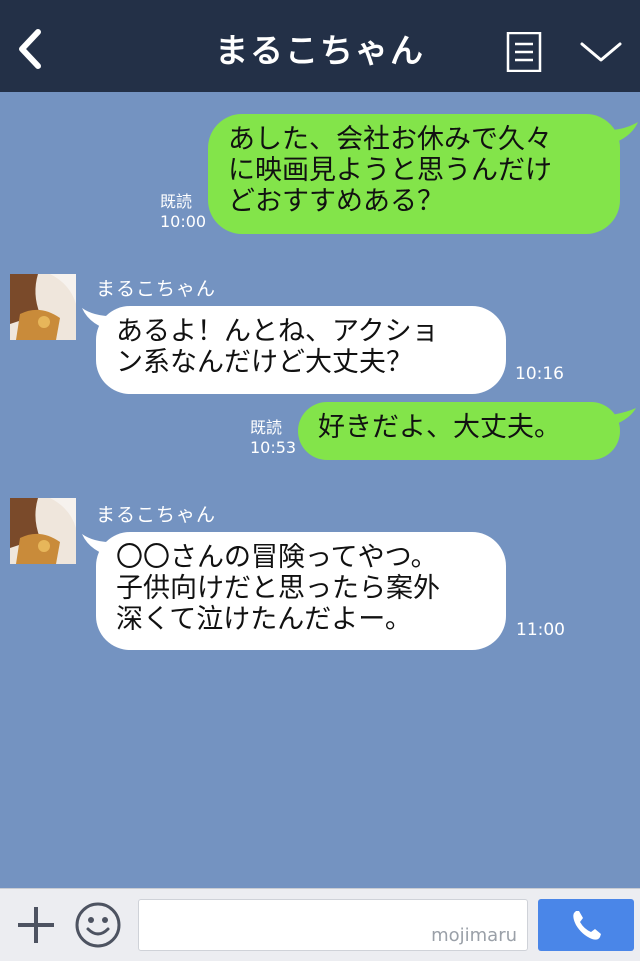 The width and height of the screenshot is (640, 961). I want to click on smiley-icon, so click(98, 925).